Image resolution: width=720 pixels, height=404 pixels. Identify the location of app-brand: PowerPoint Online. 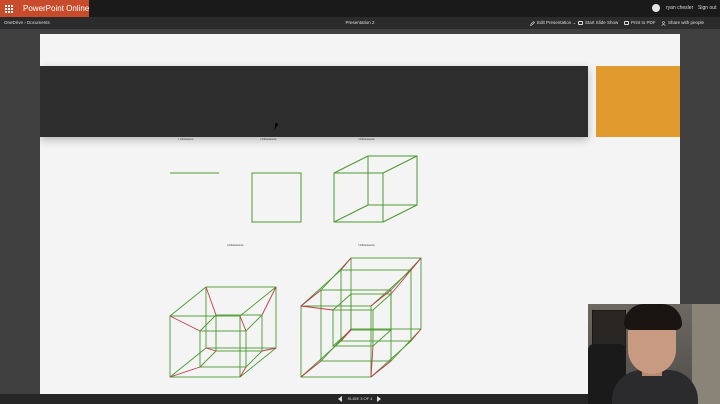
(53, 8).